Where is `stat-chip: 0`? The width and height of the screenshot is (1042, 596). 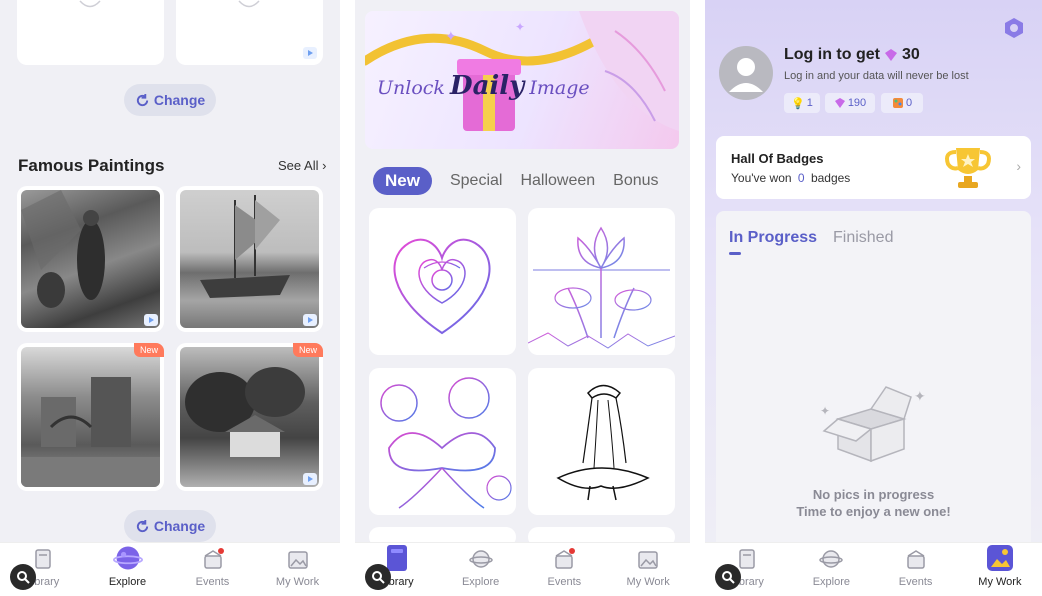
stat-chip: 0 is located at coordinates (902, 103).